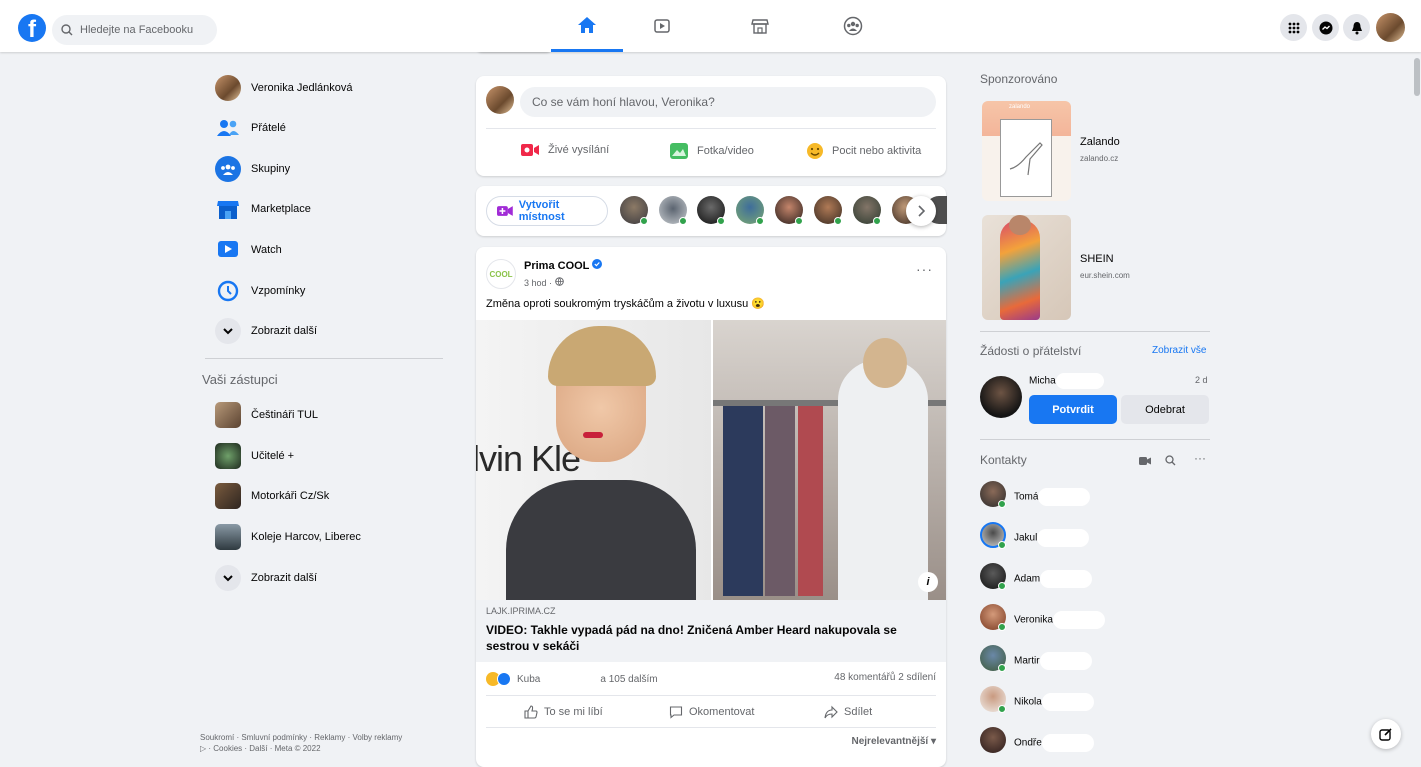  I want to click on ad-image-shein, so click(1026, 267).